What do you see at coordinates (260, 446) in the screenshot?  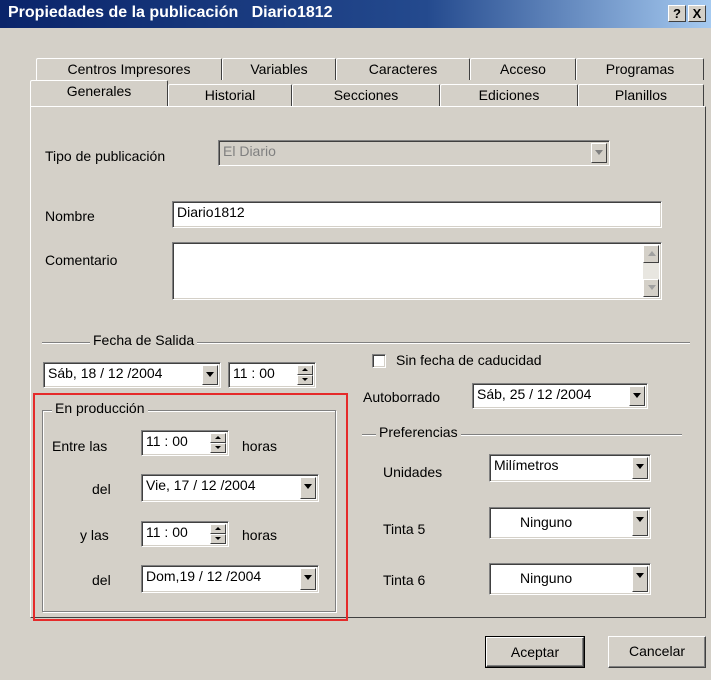 I see `horas-label-1: horas` at bounding box center [260, 446].